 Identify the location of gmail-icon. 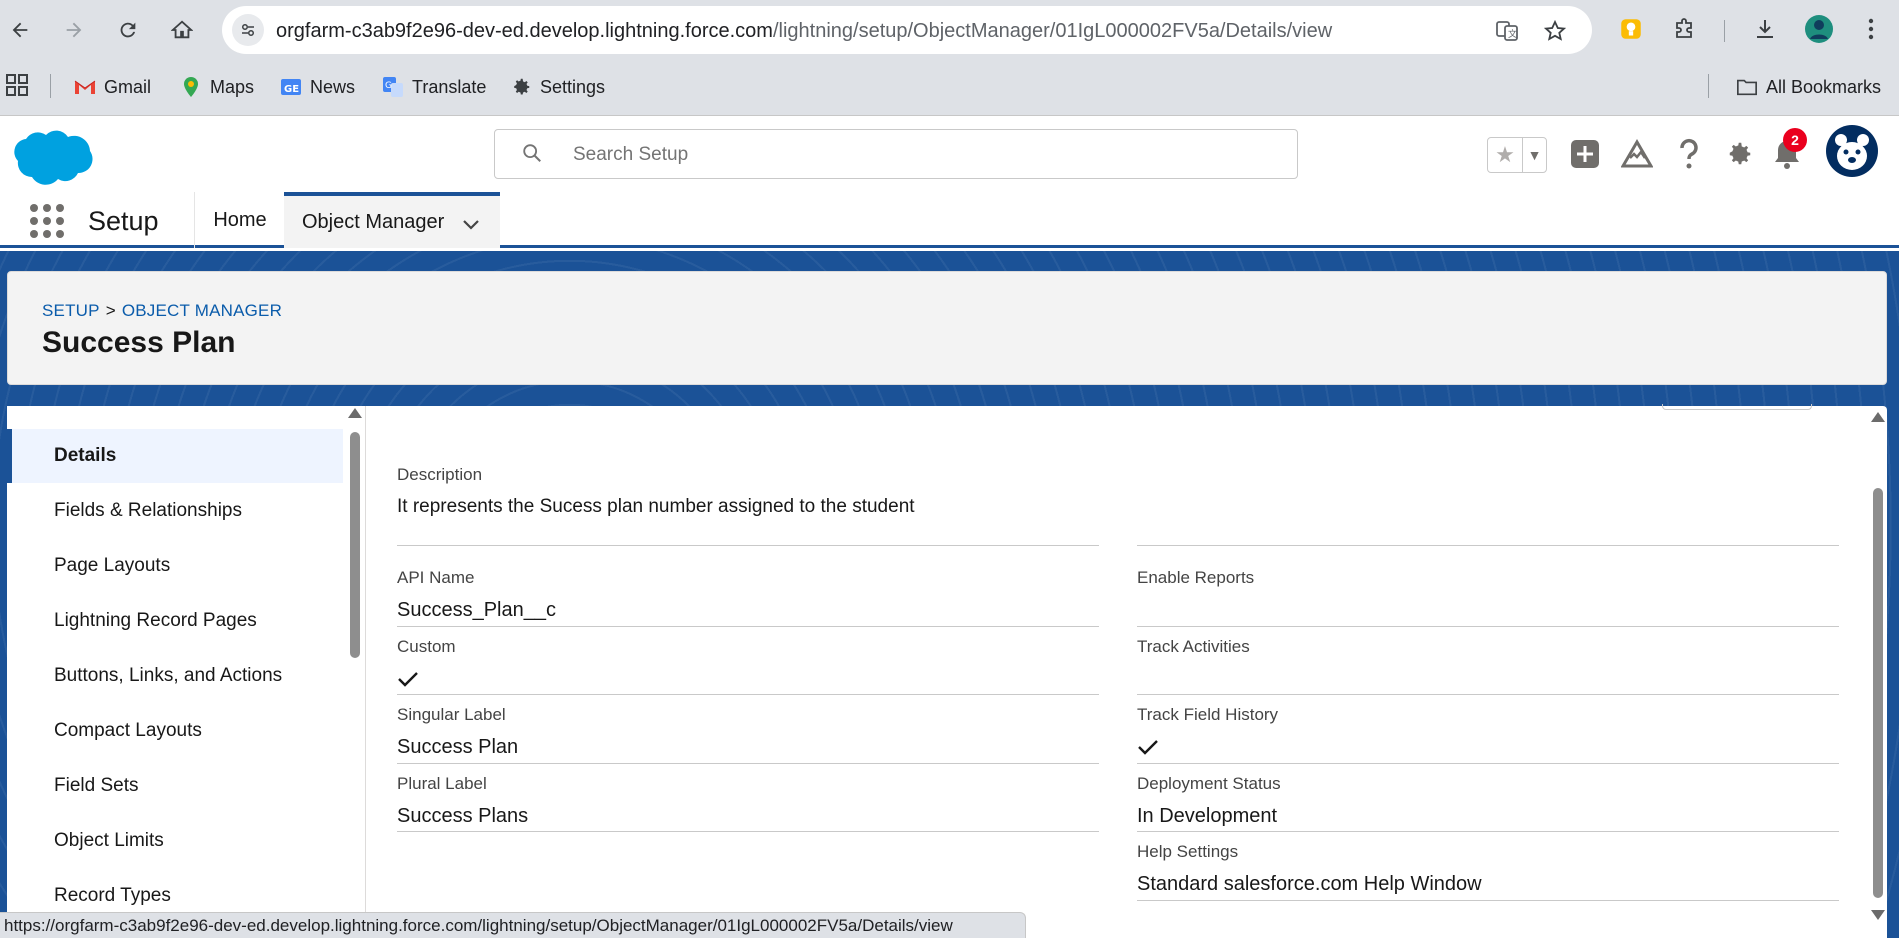
(85, 87).